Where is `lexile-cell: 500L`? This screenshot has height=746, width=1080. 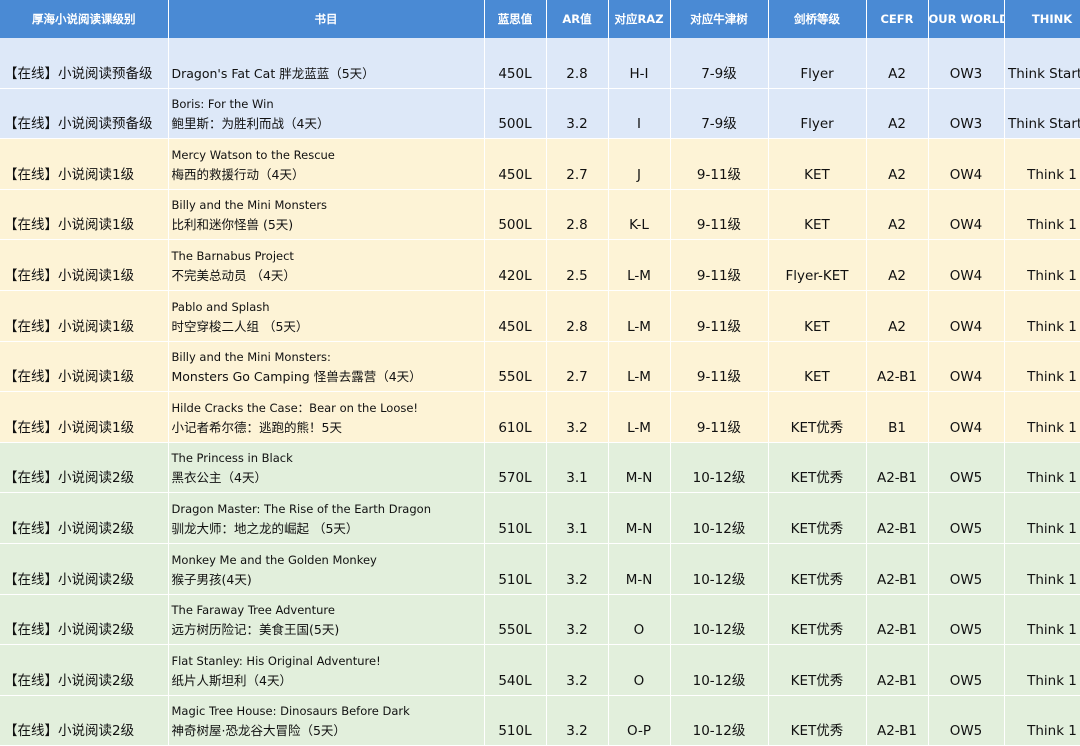 lexile-cell: 500L is located at coordinates (515, 215).